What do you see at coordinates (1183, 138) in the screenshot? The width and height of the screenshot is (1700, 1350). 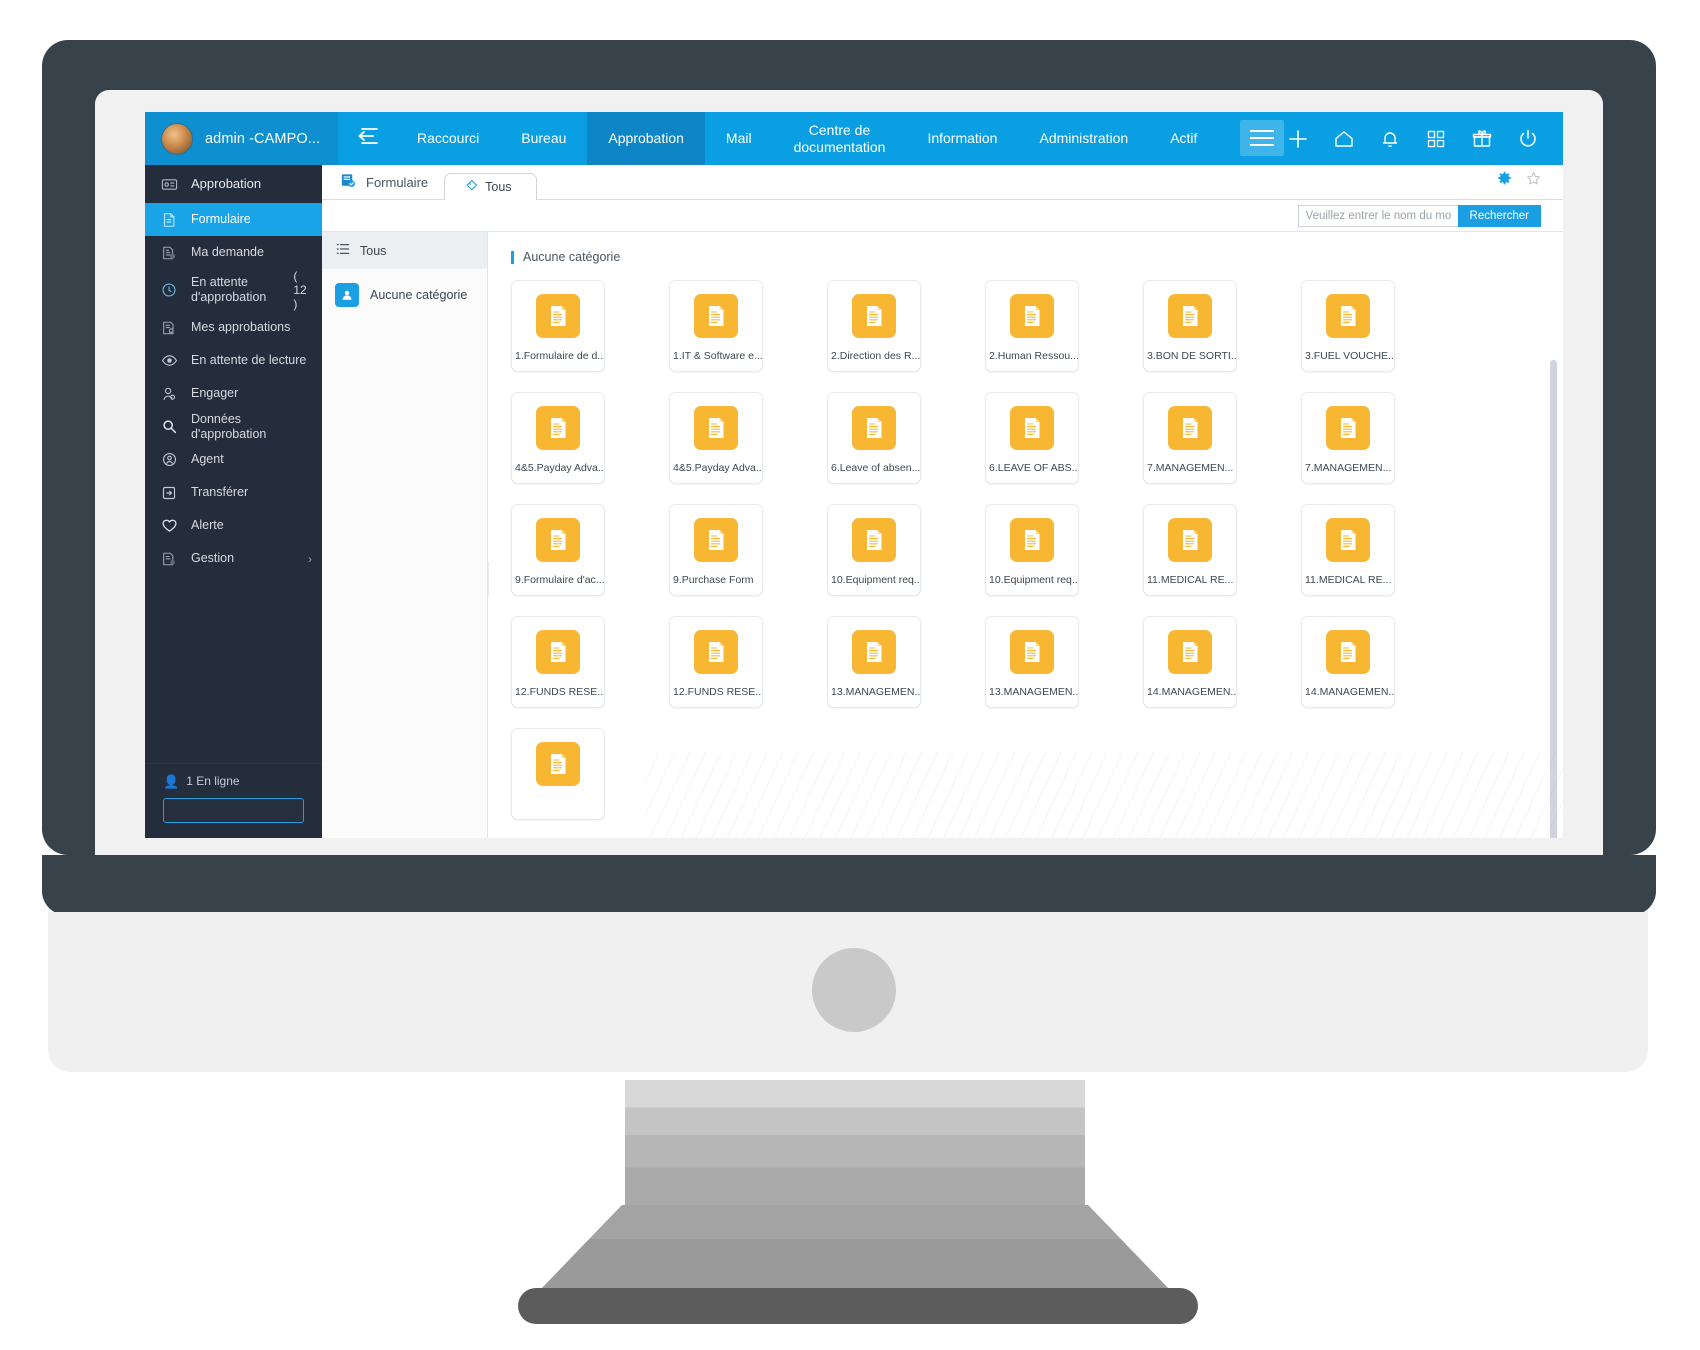 I see `nav-item-actif: Actif` at bounding box center [1183, 138].